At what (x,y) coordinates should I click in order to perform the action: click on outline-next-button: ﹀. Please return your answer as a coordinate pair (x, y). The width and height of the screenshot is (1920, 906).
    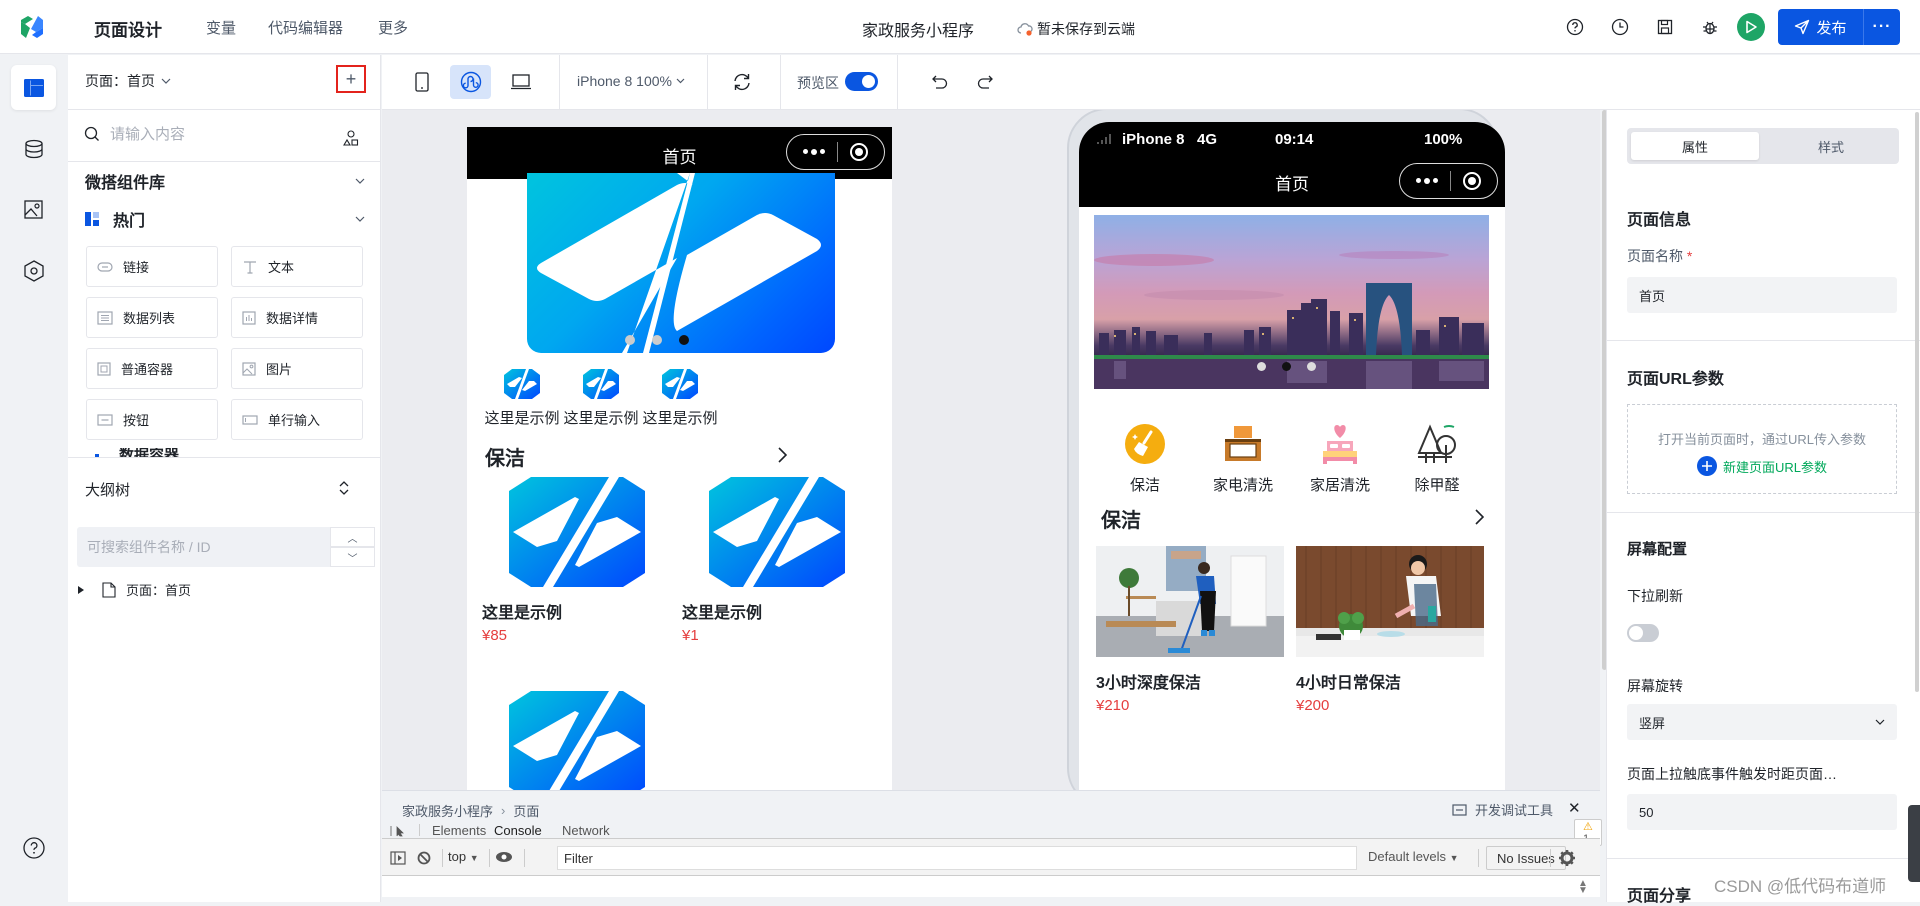
    Looking at the image, I should click on (352, 557).